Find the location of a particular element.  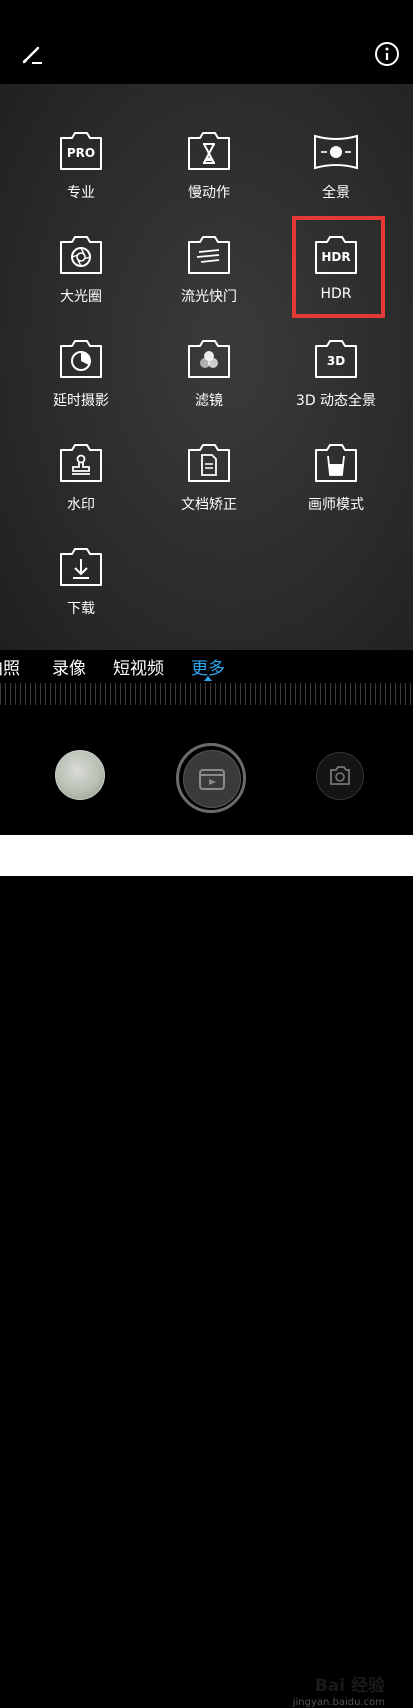

watermark-sub: jingyan.baidu.com is located at coordinates (338, 1702).